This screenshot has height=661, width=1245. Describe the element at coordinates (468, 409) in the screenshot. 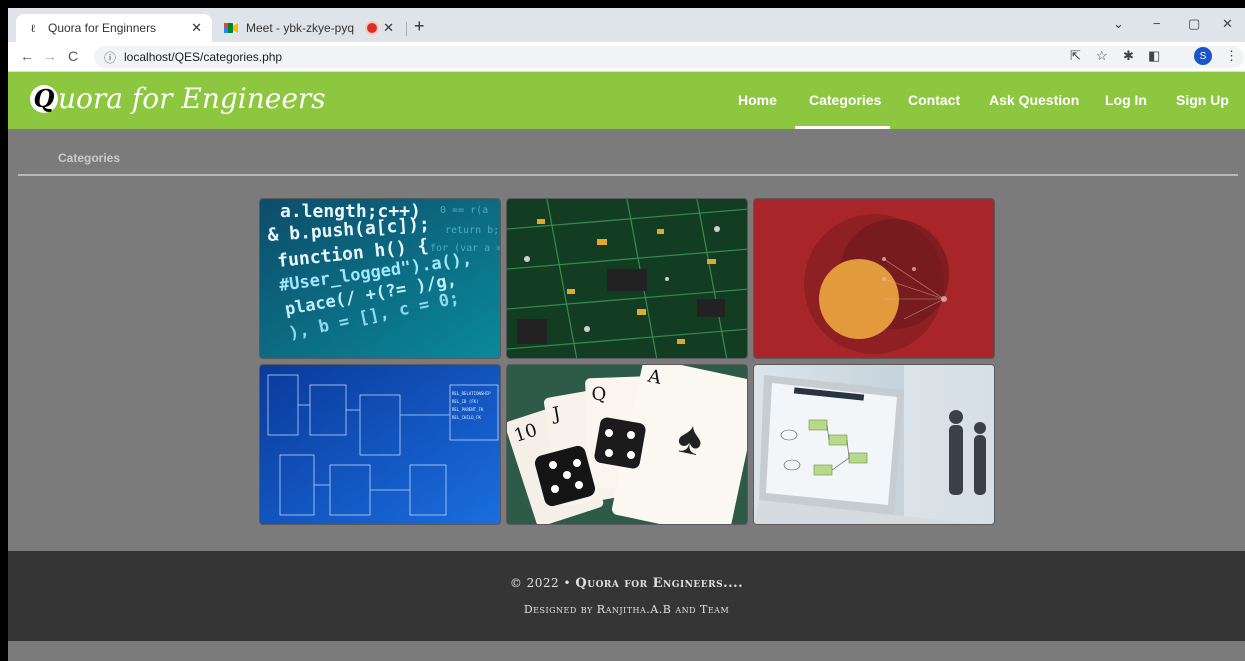

I see `svg-text: REL_PARENT_FK` at that location.